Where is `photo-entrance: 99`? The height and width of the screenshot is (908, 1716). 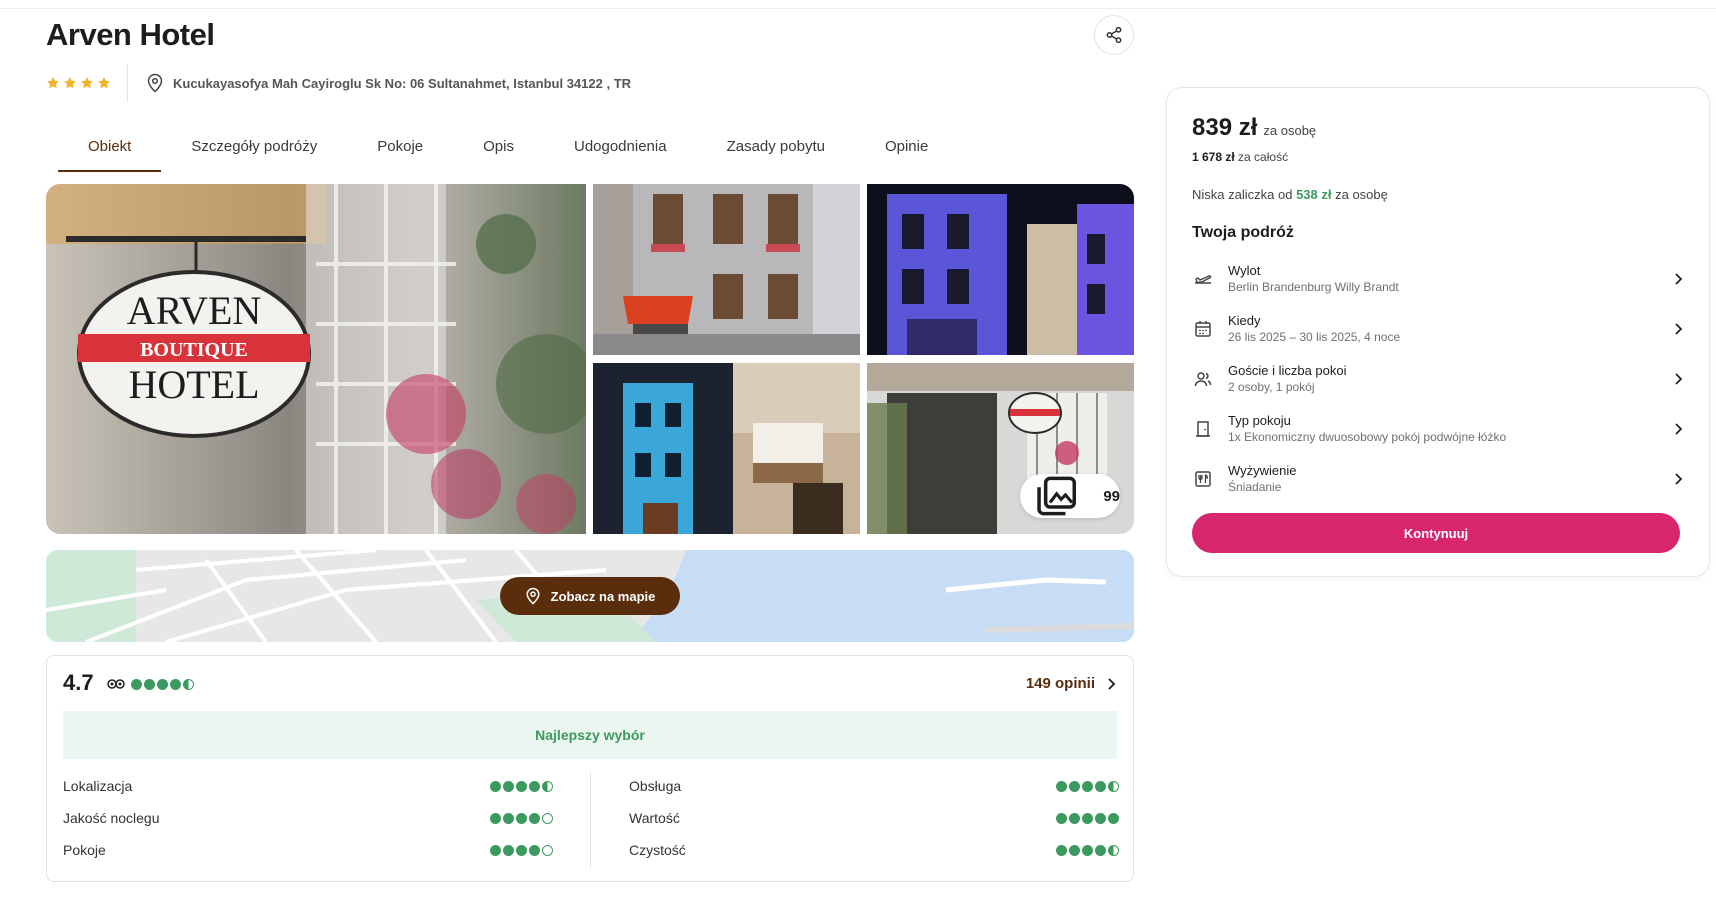
photo-entrance: 99 is located at coordinates (1000, 448).